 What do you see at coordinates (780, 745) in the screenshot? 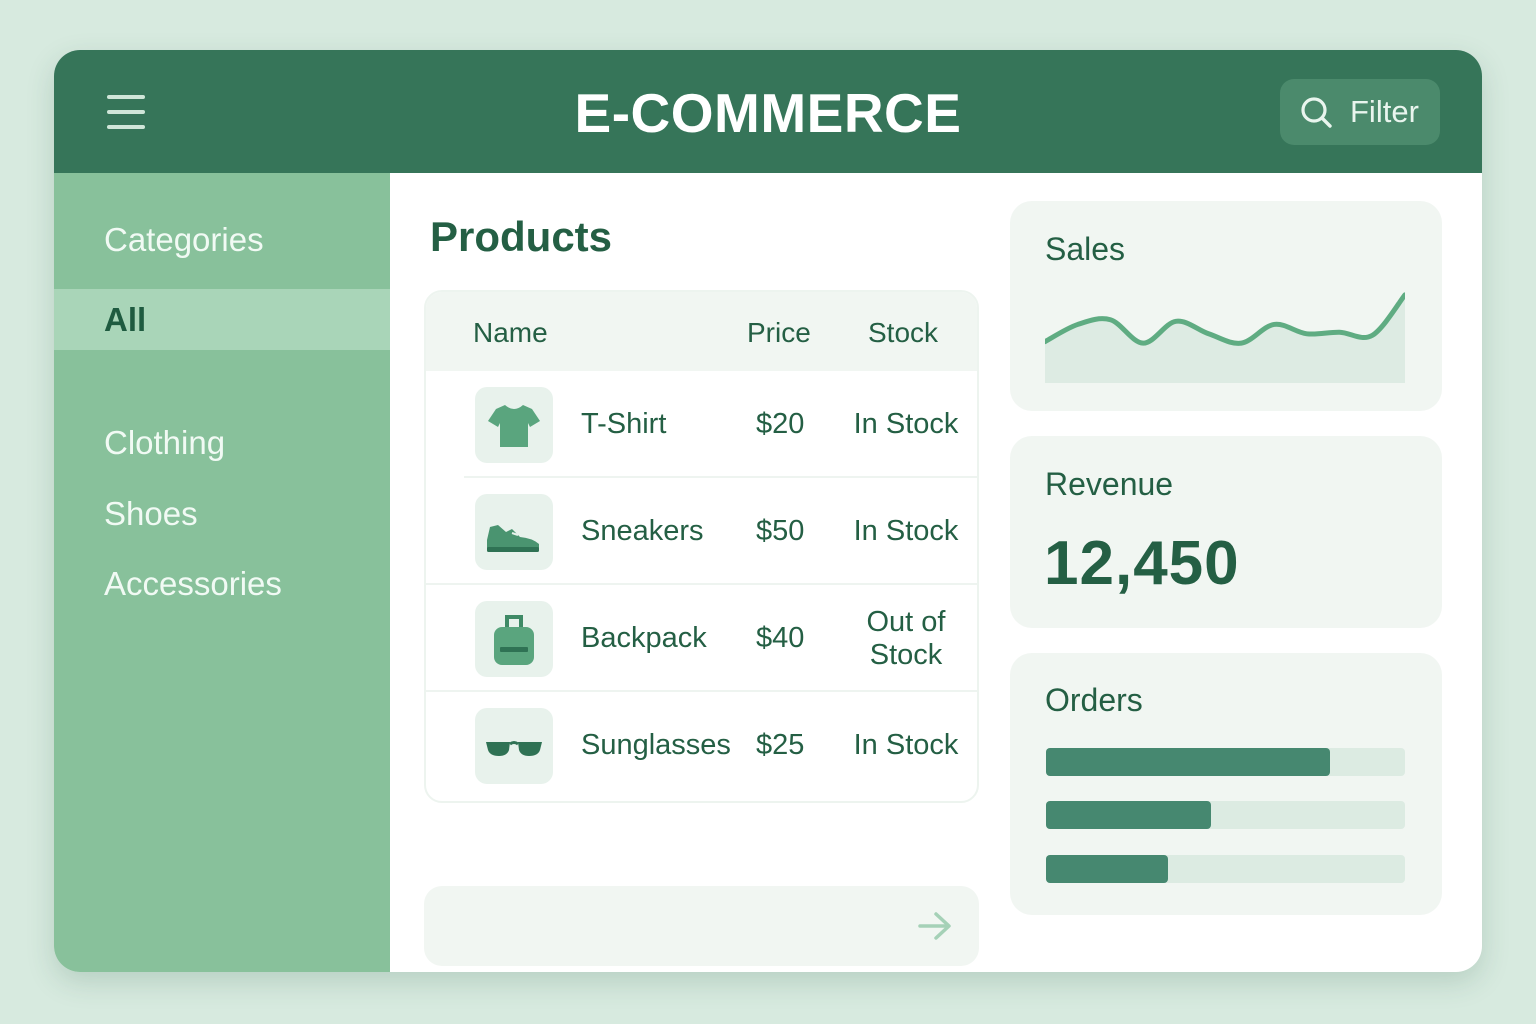
I see `product-price: $25` at bounding box center [780, 745].